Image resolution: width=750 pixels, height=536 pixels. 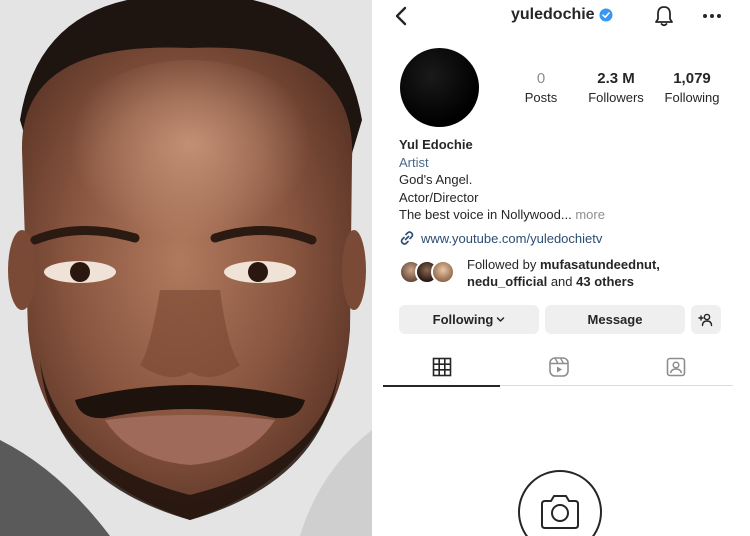 What do you see at coordinates (436, 144) in the screenshot?
I see `display-name: Yul Edochie` at bounding box center [436, 144].